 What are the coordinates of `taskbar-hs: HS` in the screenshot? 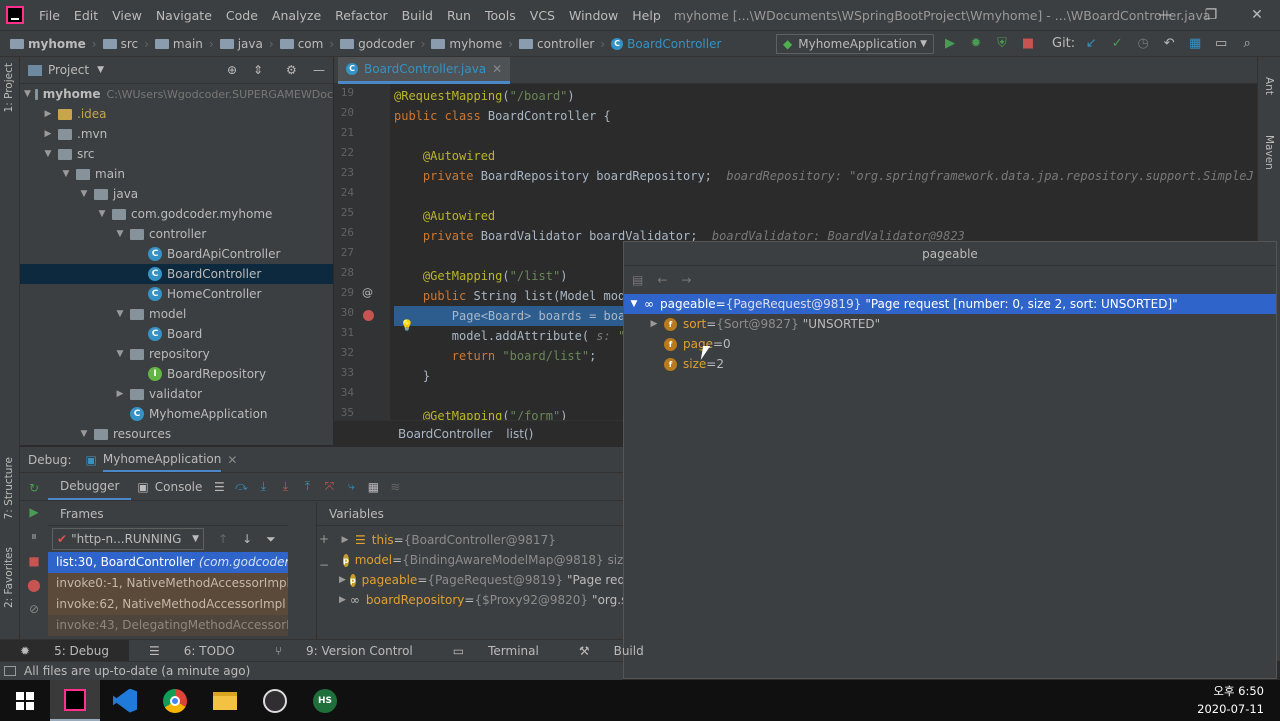 It's located at (325, 700).